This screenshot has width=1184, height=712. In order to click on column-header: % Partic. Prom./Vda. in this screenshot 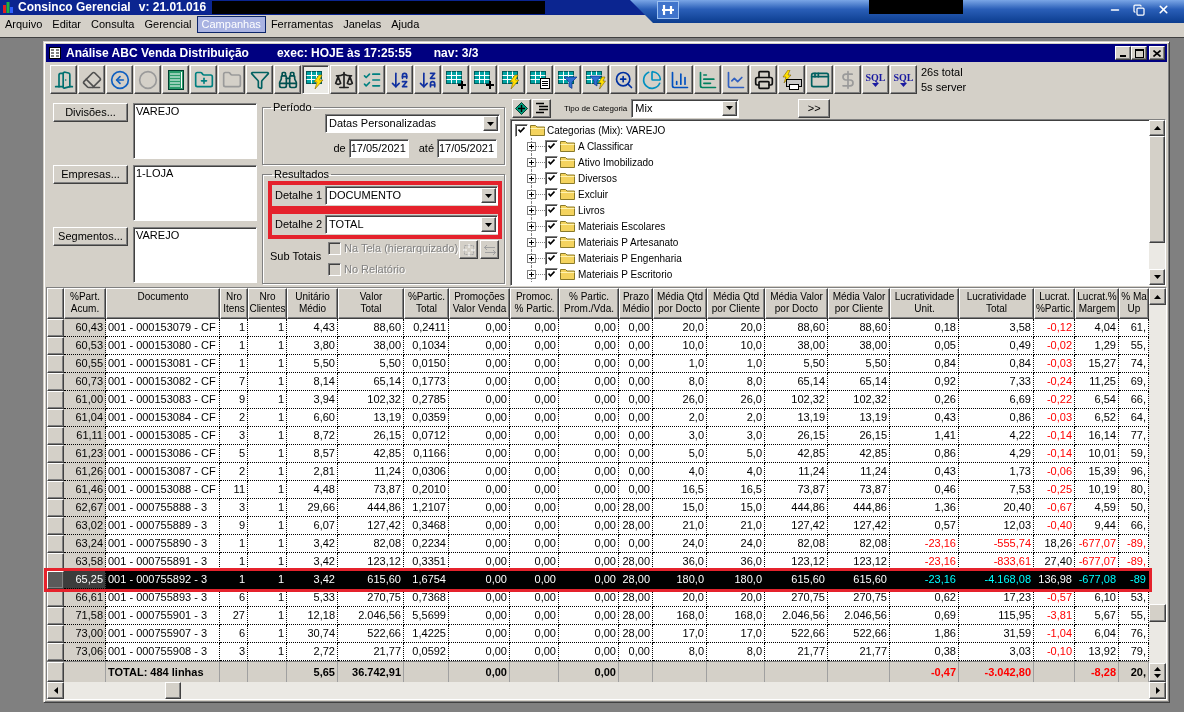, I will do `click(589, 303)`.